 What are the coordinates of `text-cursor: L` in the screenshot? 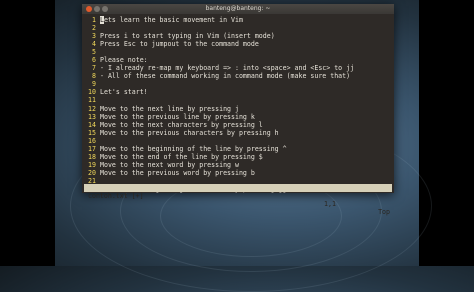 It's located at (102, 20).